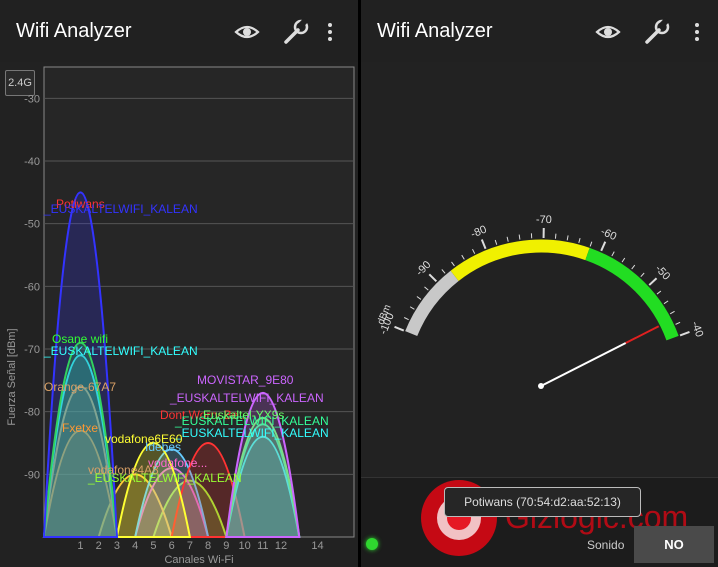 This screenshot has height=567, width=718. What do you see at coordinates (32, 413) in the screenshot?
I see `y-tick-label: -80` at bounding box center [32, 413].